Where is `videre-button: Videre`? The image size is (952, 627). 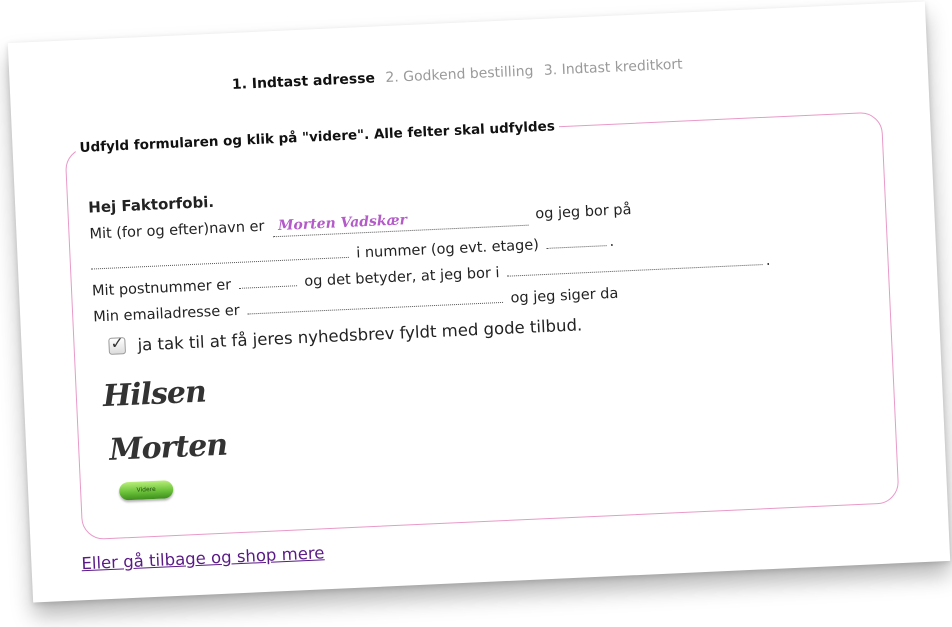 videre-button: Videre is located at coordinates (146, 490).